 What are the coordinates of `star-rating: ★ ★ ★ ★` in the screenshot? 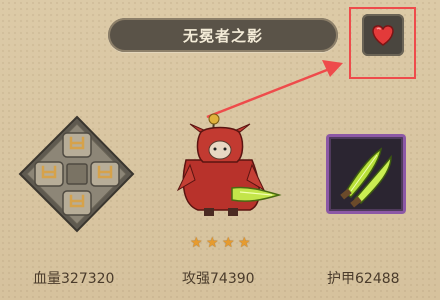 It's located at (222, 244).